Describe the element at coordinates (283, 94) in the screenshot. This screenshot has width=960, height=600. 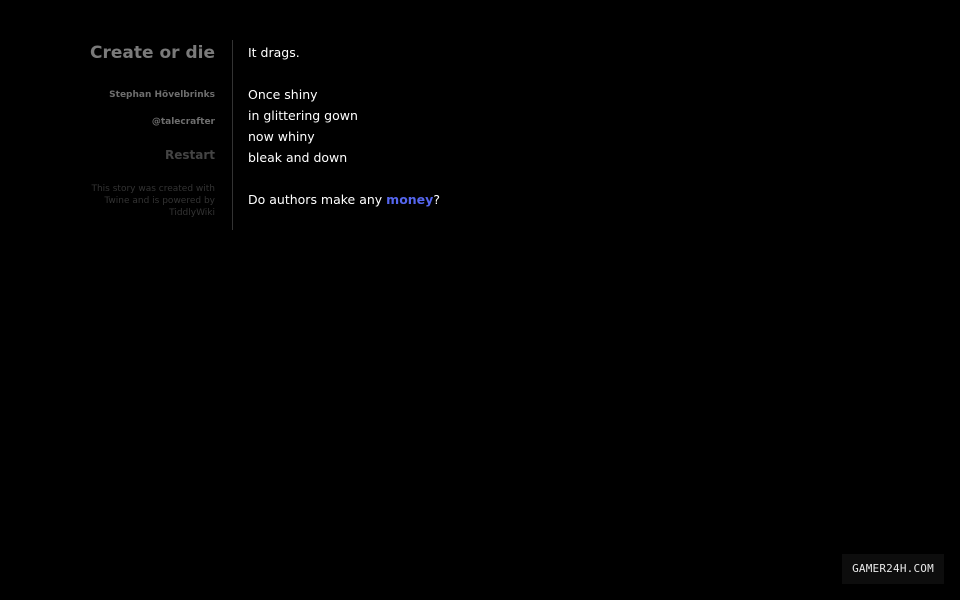
I see `poem-line: Once shiny` at that location.